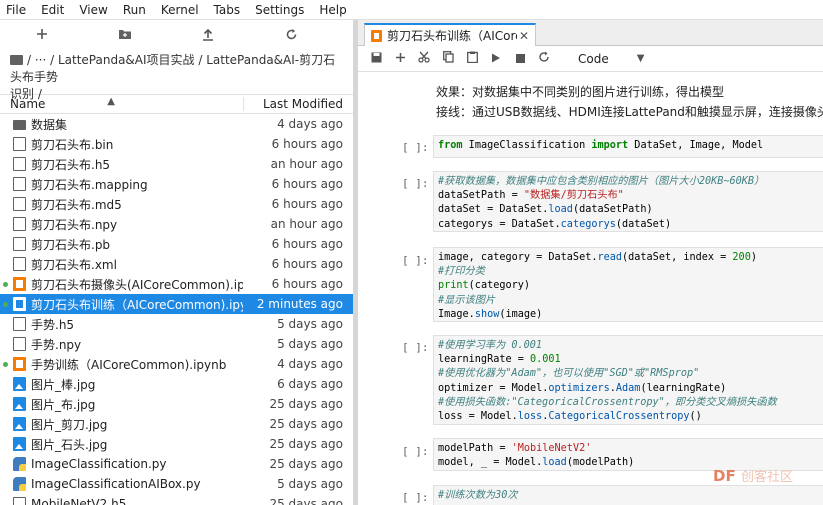 Image resolution: width=823 pixels, height=505 pixels. I want to click on tab-notebook: 剪刀石头布训练（AICoreCo ✕, so click(450, 34).